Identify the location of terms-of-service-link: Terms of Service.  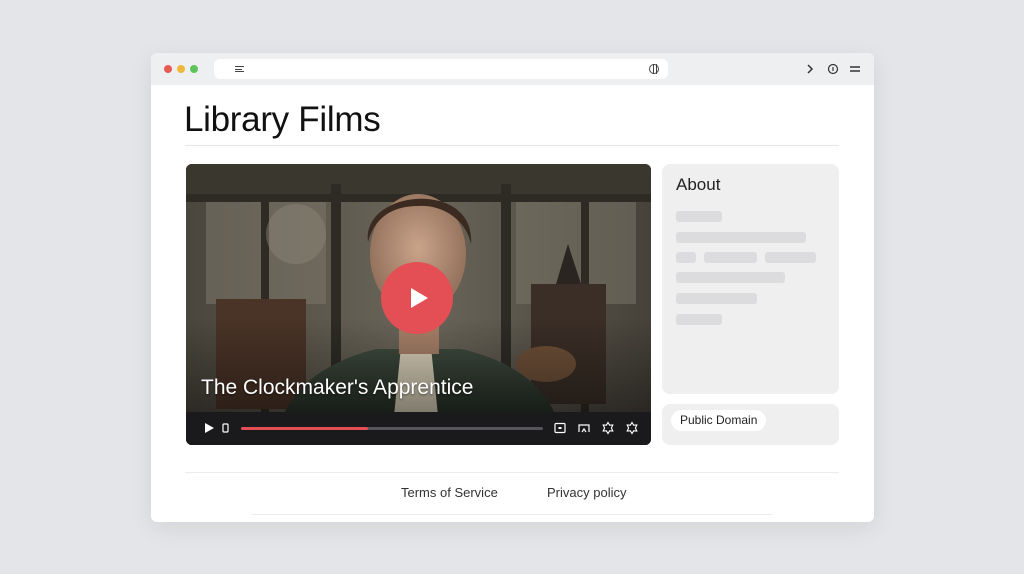
(449, 492).